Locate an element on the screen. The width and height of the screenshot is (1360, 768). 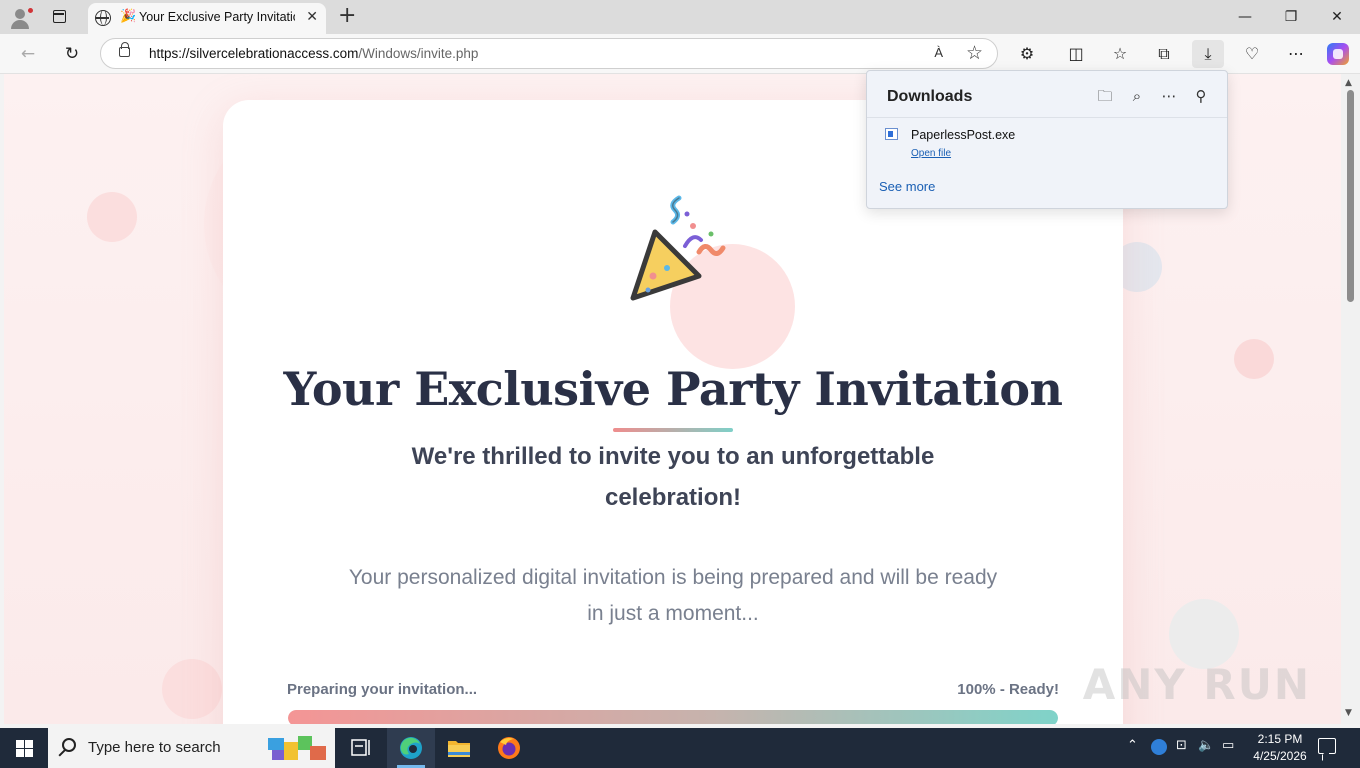
reload-button: ↻ is located at coordinates (72, 54).